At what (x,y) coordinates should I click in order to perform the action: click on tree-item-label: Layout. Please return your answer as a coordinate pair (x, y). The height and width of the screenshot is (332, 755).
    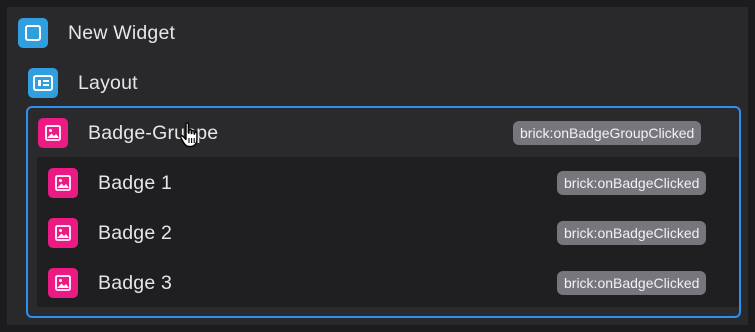
    Looking at the image, I should click on (108, 82).